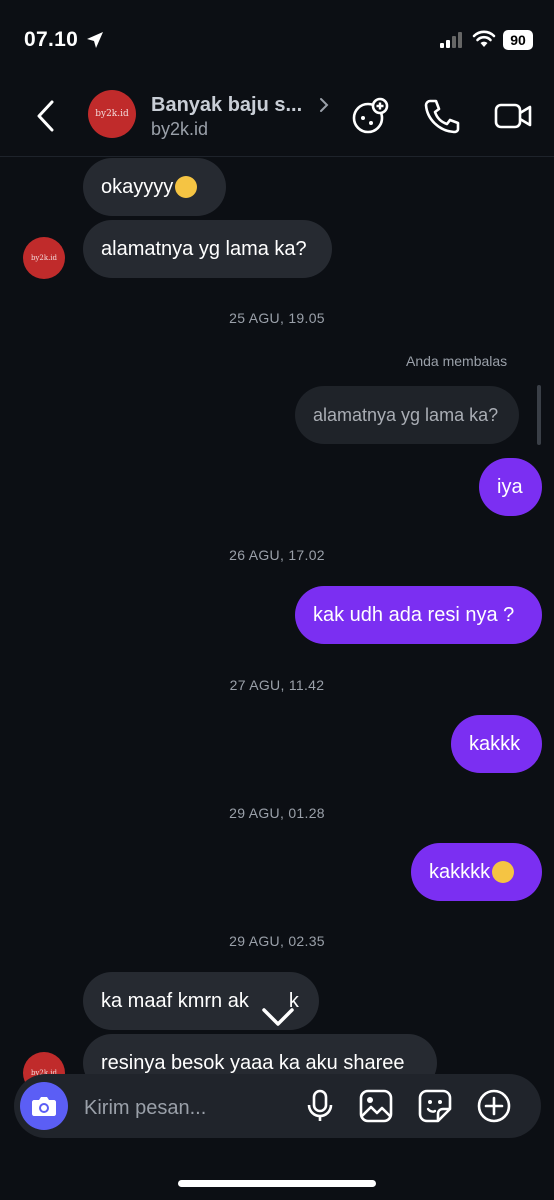  I want to click on message-text: iya, so click(510, 487).